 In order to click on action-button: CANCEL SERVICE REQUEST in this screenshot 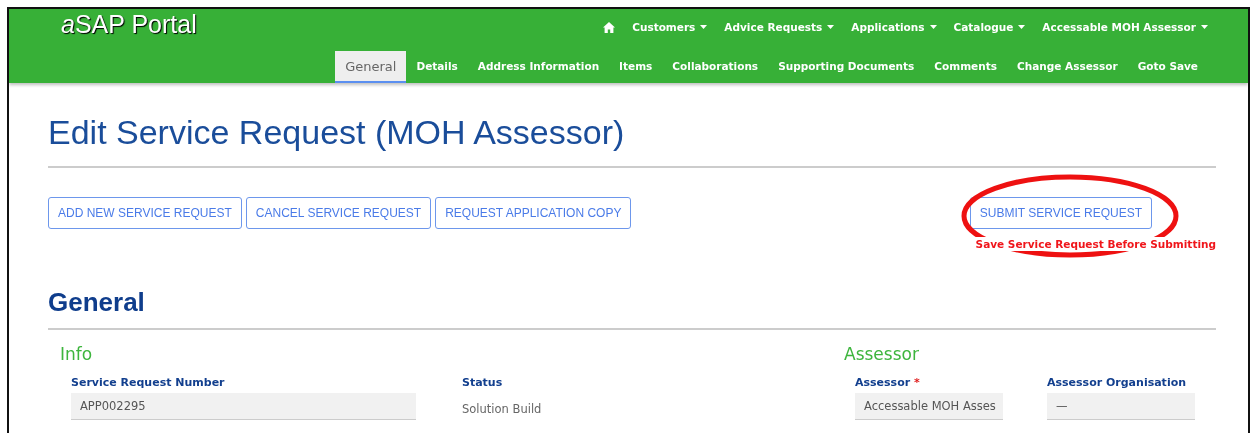, I will do `click(338, 213)`.